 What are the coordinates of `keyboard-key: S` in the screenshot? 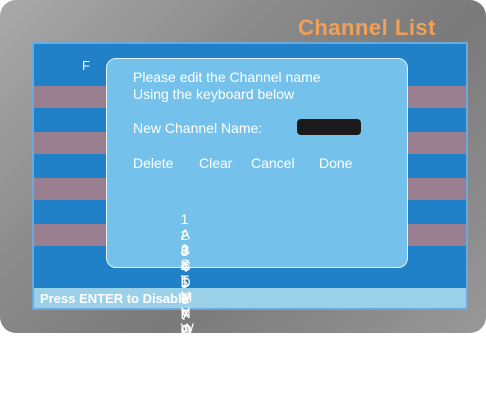 It's located at (186, 264).